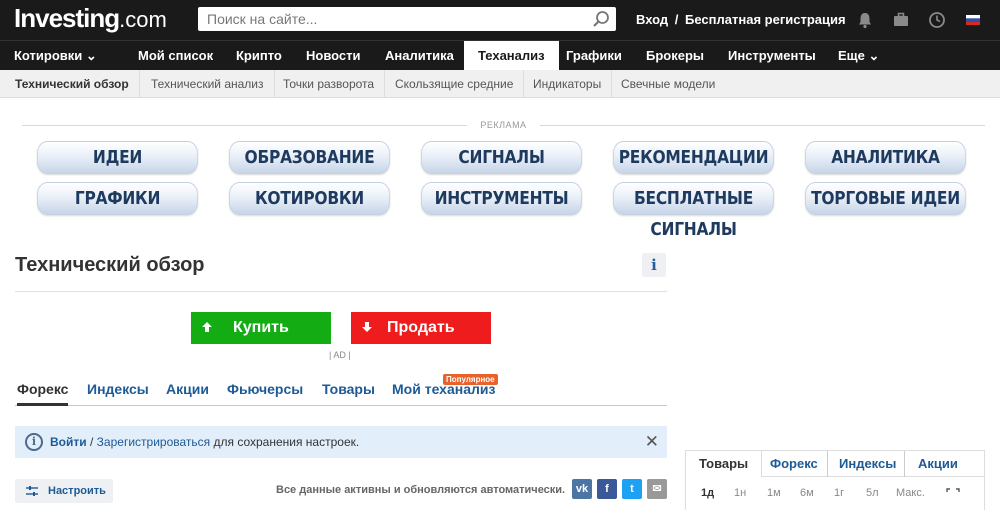 The height and width of the screenshot is (510, 1000). I want to click on nav-crypto: Крипто, so click(259, 56).